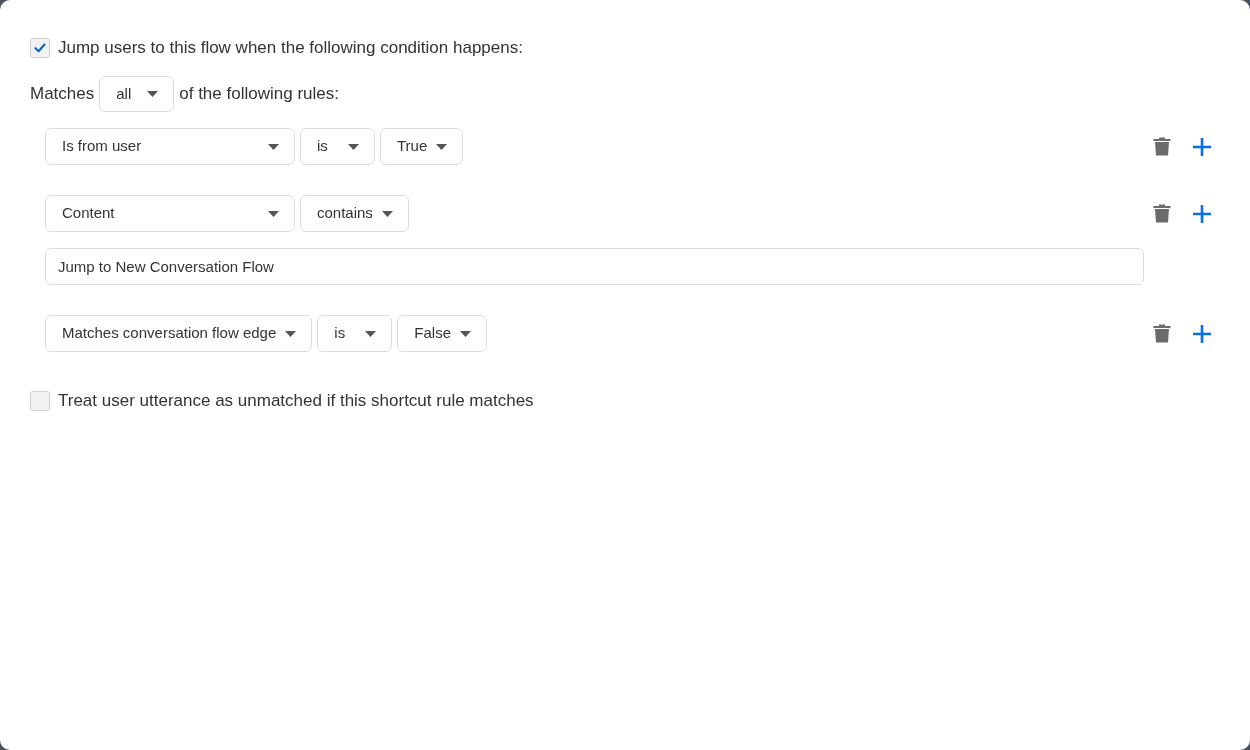 This screenshot has height=750, width=1250. What do you see at coordinates (179, 333) in the screenshot?
I see `dropdown: Matches conversation flow edge` at bounding box center [179, 333].